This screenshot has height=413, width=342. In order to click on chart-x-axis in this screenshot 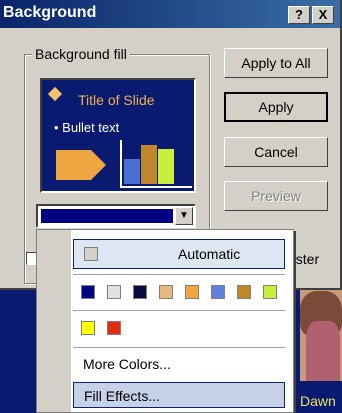, I will do `click(156, 187)`.